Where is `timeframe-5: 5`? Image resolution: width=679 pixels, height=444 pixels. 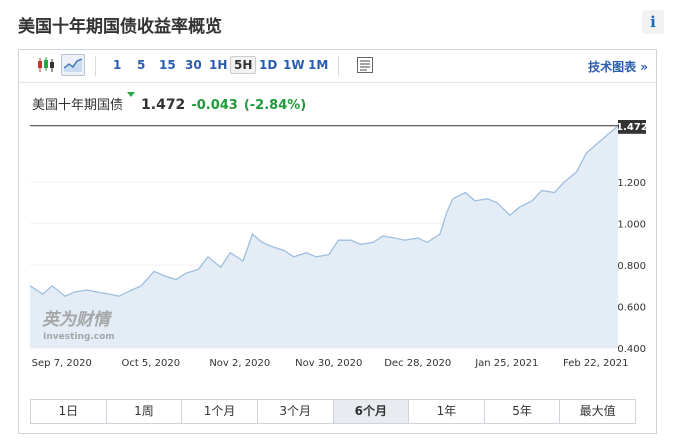
timeframe-5: 5 is located at coordinates (141, 65).